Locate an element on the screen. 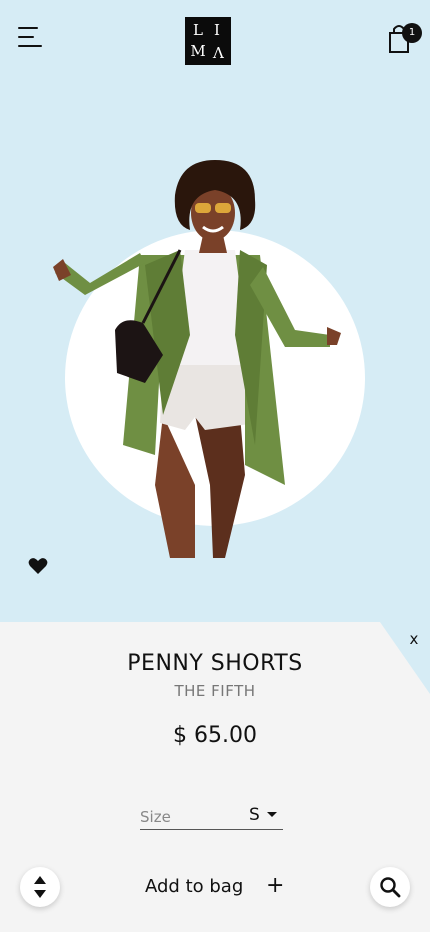 The height and width of the screenshot is (932, 430). search-button is located at coordinates (390, 887).